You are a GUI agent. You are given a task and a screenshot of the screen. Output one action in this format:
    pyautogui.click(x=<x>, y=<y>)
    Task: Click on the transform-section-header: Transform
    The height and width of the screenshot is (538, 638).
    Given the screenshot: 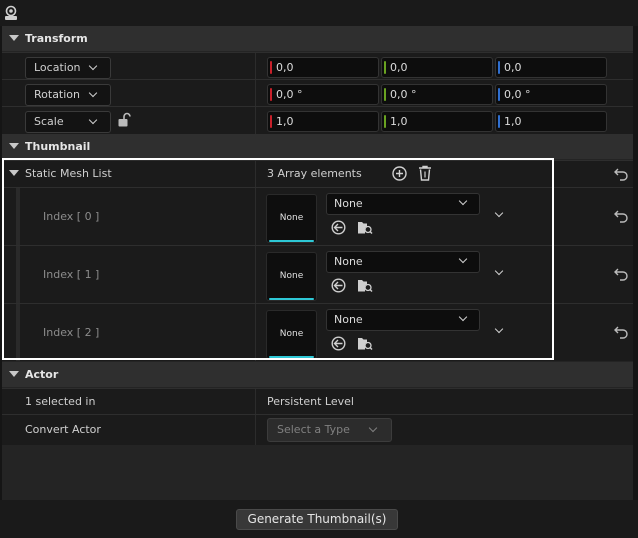 What is the action you would take?
    pyautogui.click(x=317, y=38)
    